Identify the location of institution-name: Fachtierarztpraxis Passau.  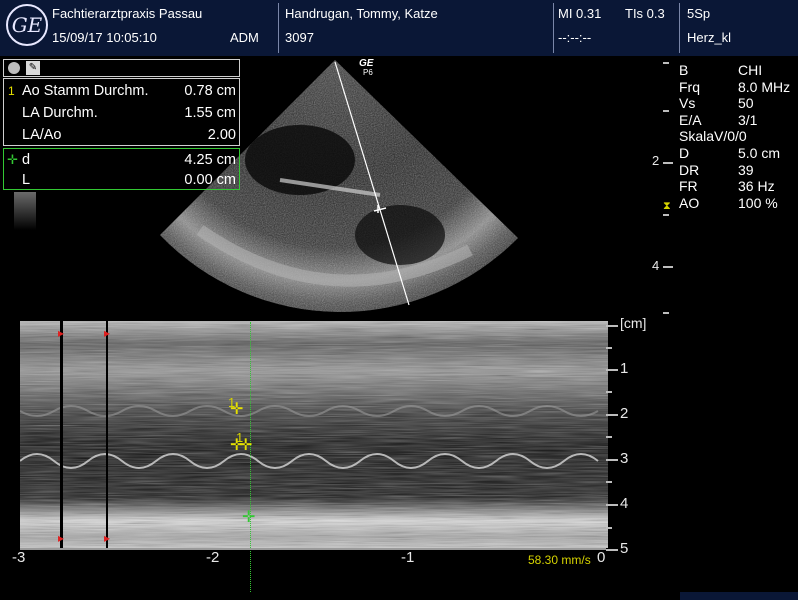
(127, 13).